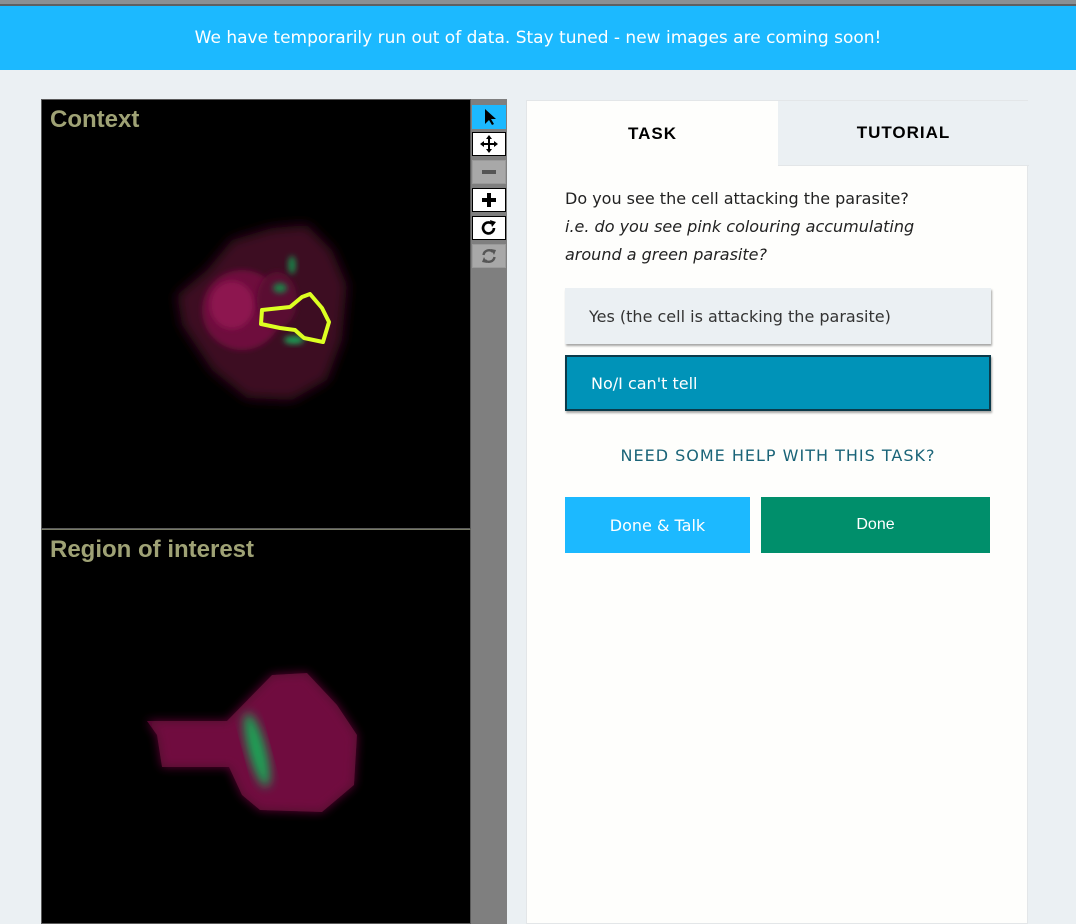  What do you see at coordinates (652, 133) in the screenshot?
I see `tab-task: TASK` at bounding box center [652, 133].